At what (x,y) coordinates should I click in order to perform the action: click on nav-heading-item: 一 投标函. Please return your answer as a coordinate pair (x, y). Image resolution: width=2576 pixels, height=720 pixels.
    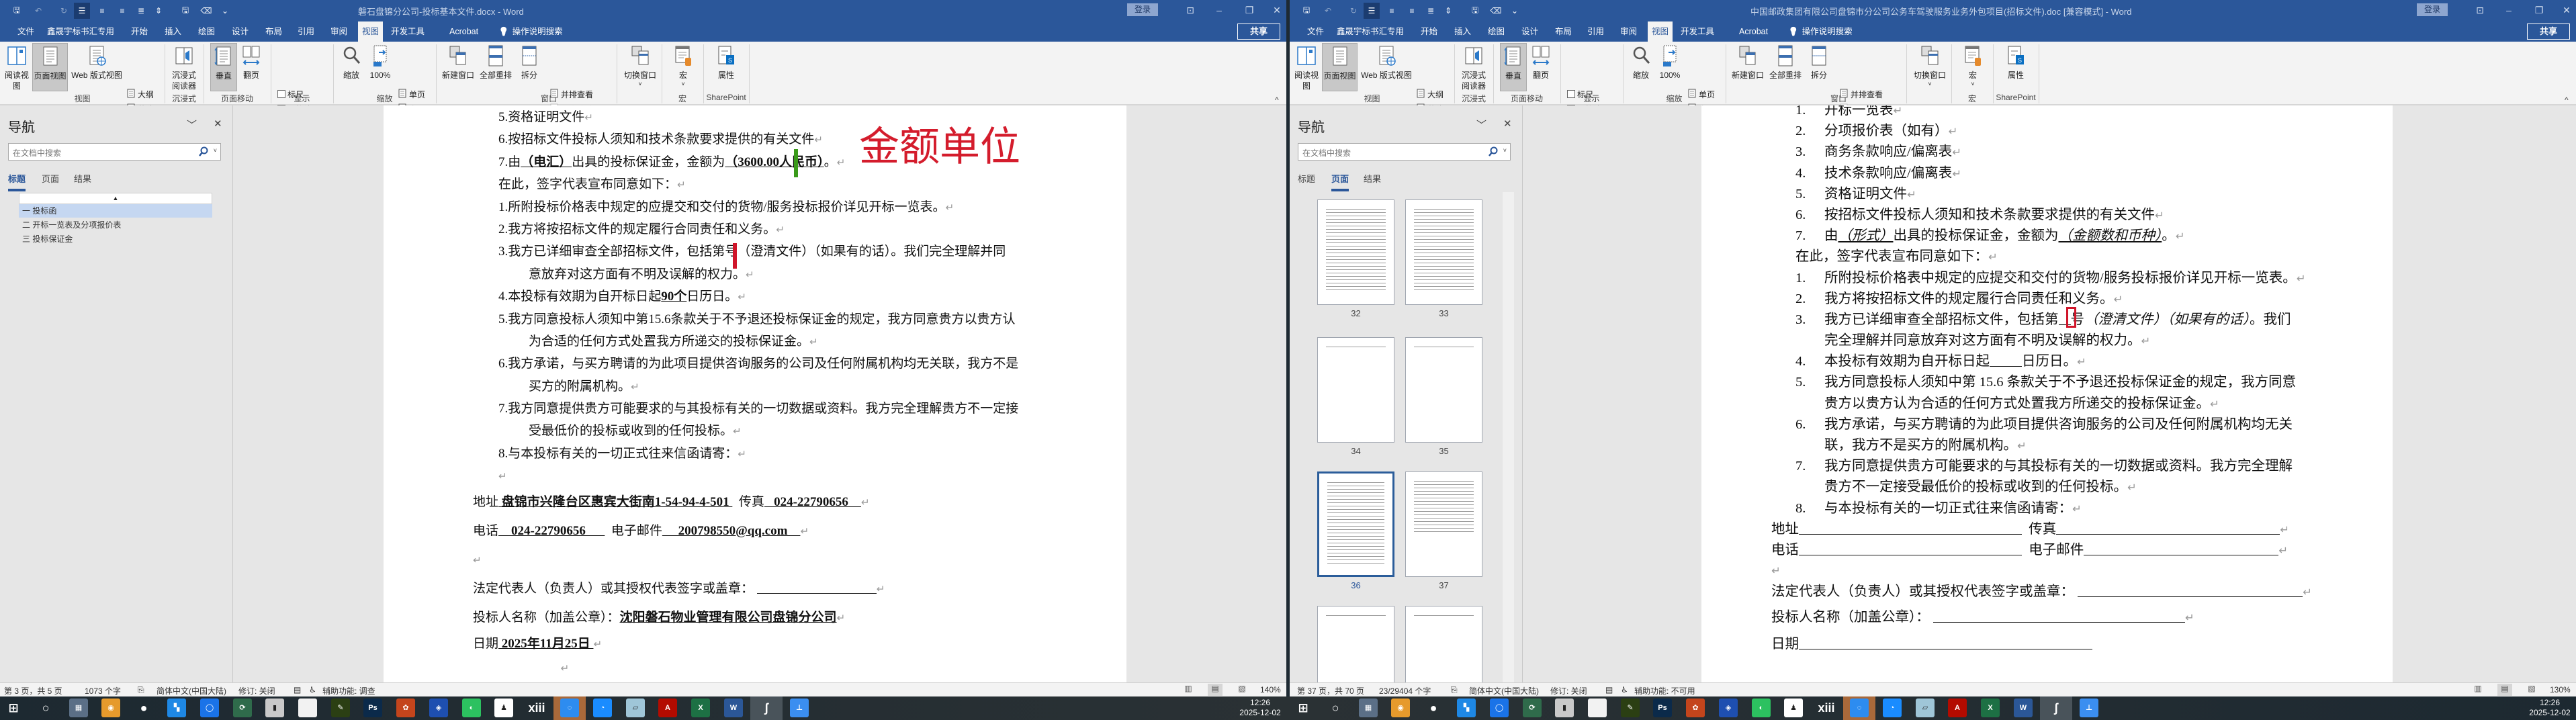
    Looking at the image, I should click on (115, 211).